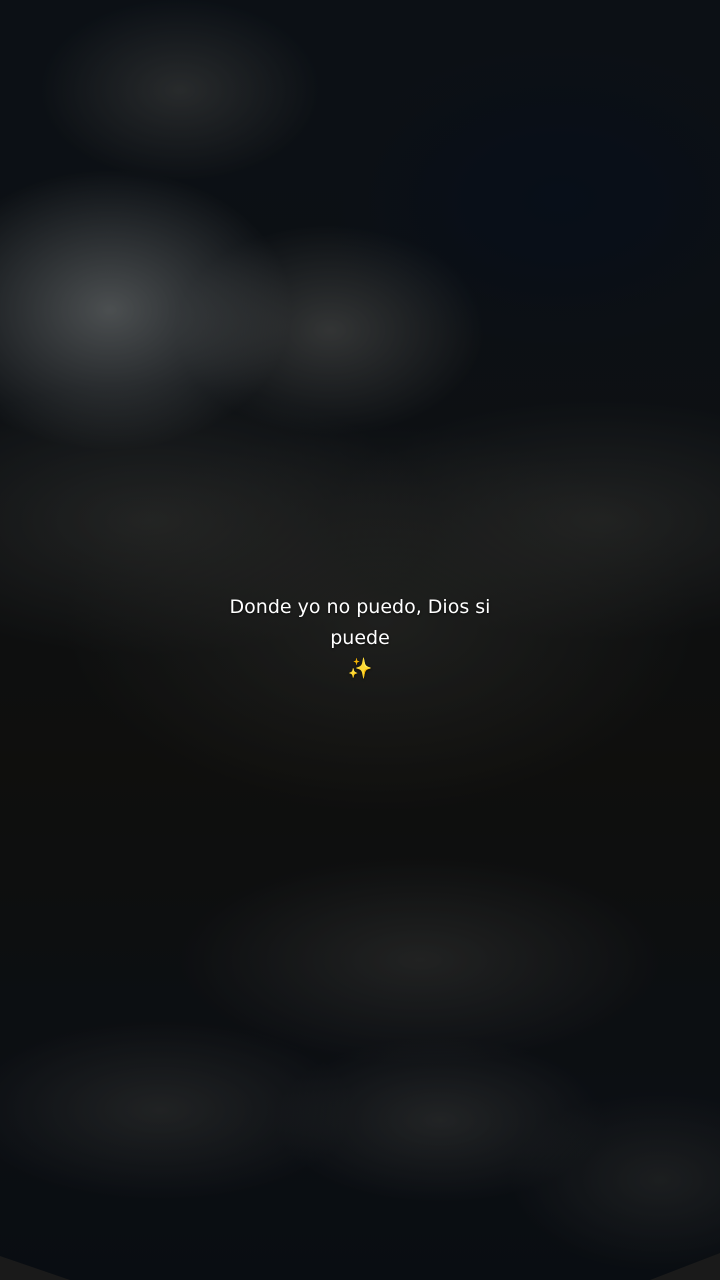  I want to click on caption-line-1: Donde yo no puedo, Dios si, so click(360, 607).